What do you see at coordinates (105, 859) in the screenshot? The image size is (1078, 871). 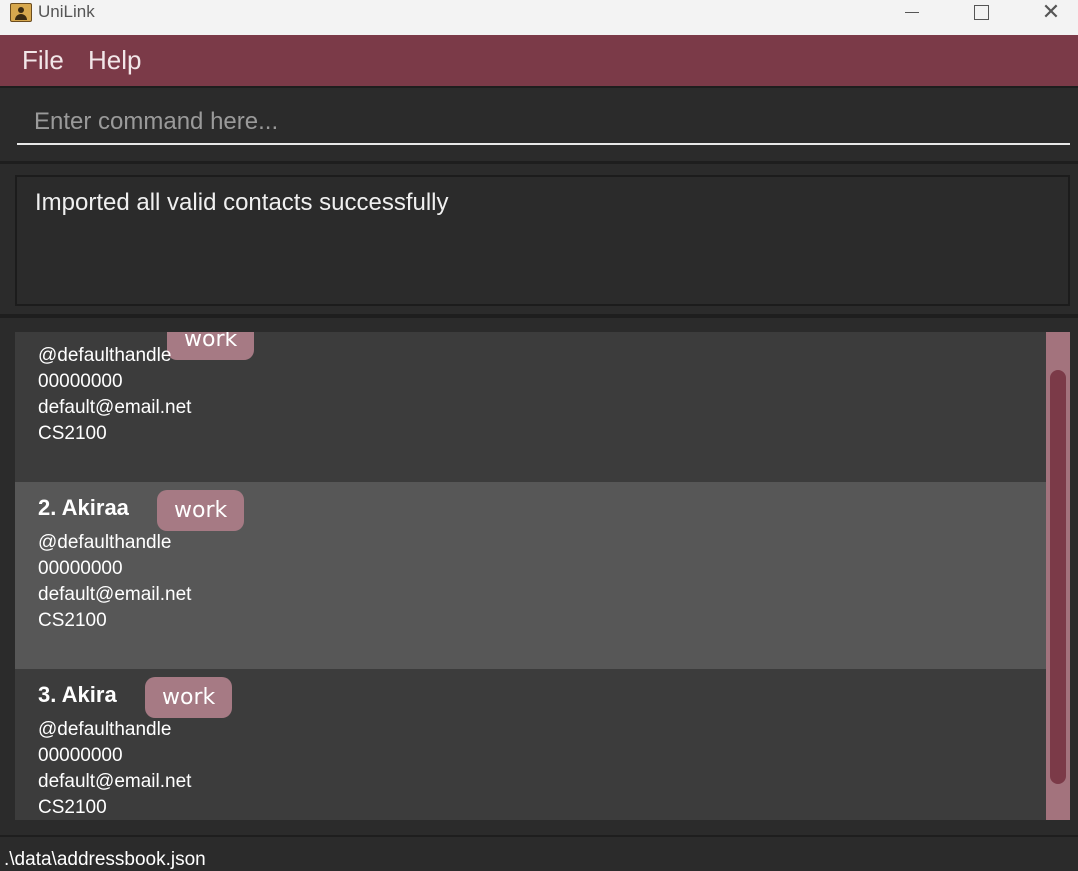 I see `data-file-path: .\data\addressbook.json` at bounding box center [105, 859].